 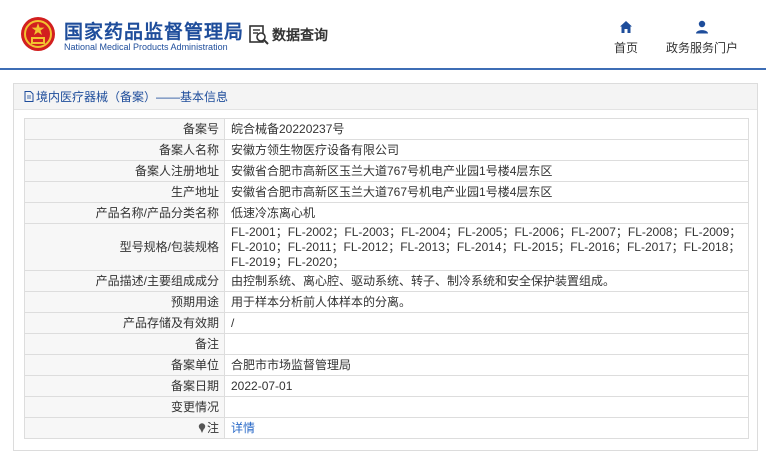 What do you see at coordinates (300, 35) in the screenshot?
I see `data-query-label: 数据查询` at bounding box center [300, 35].